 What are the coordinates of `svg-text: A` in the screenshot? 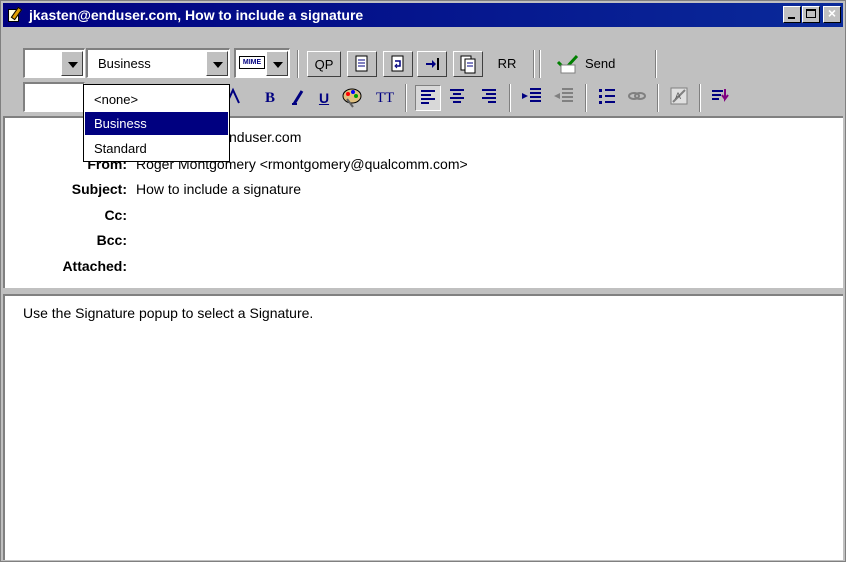 It's located at (678, 96).